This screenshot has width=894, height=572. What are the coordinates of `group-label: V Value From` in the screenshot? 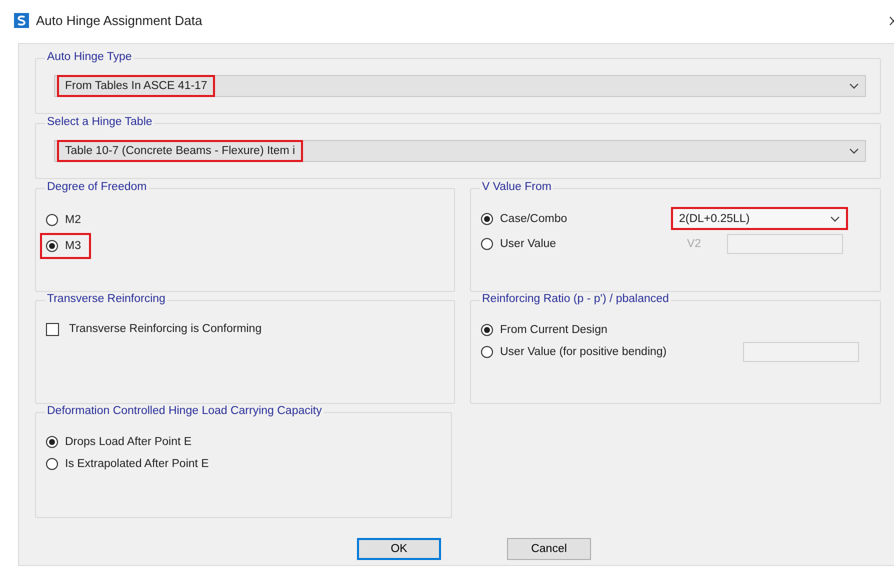 It's located at (517, 187).